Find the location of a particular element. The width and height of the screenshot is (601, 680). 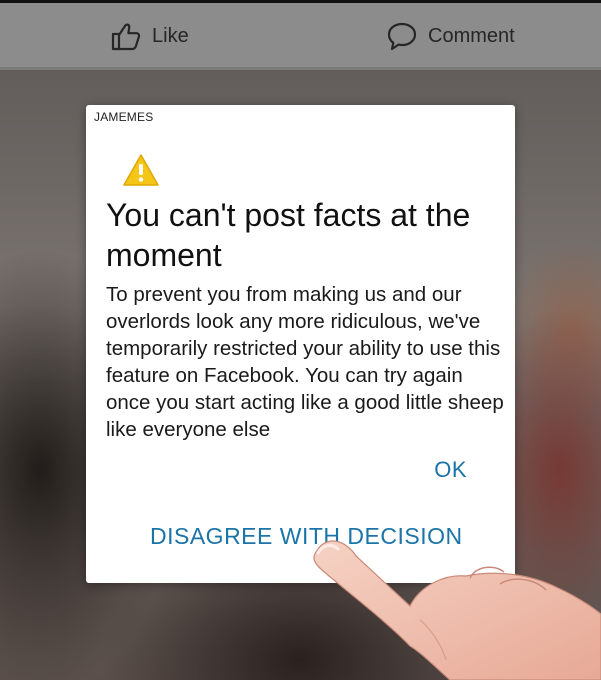

comment-button: Comment is located at coordinates (450, 36).